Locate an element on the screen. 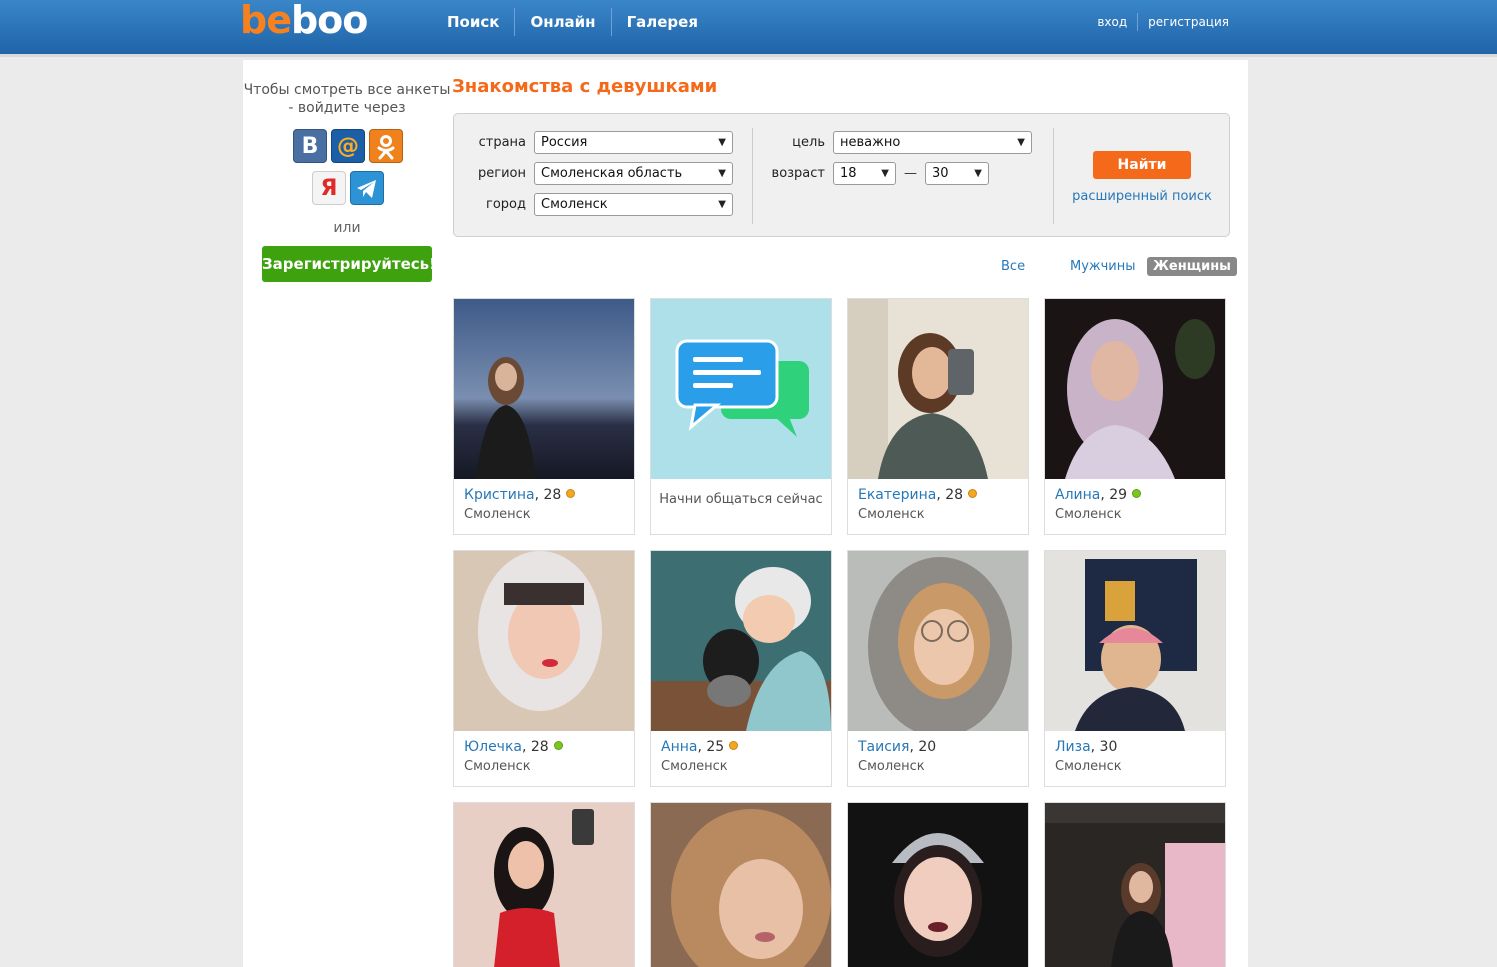 This screenshot has height=967, width=1497. page-title: Знакомства с девушками is located at coordinates (585, 86).